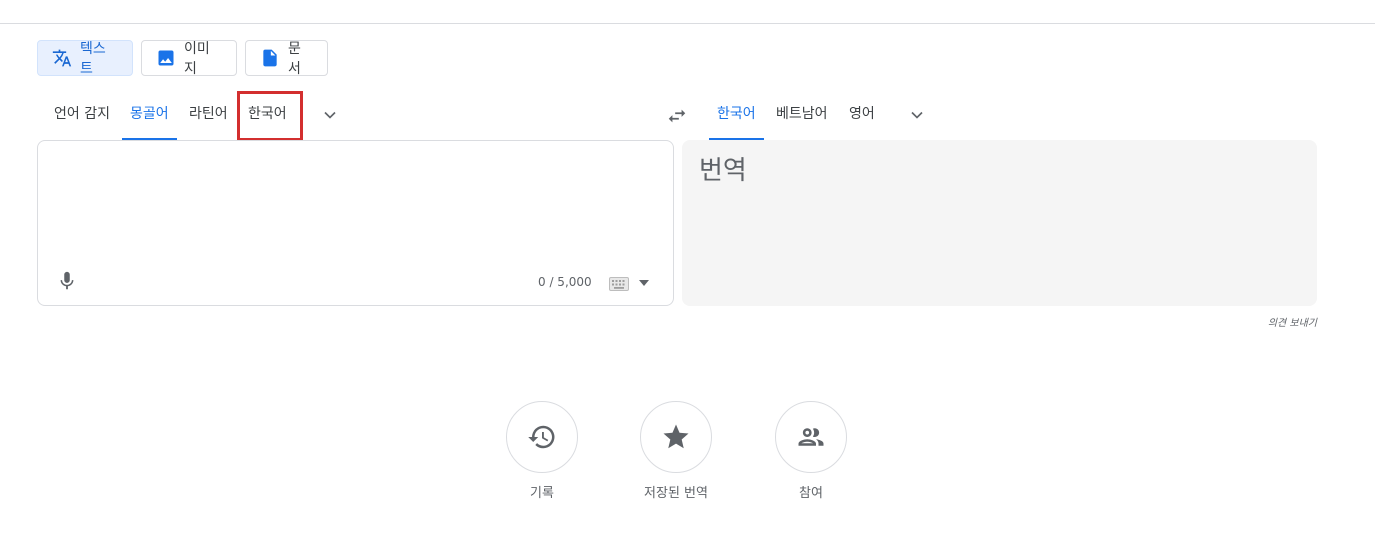  Describe the element at coordinates (676, 493) in the screenshot. I see `saved-label: 저장된 번역` at that location.